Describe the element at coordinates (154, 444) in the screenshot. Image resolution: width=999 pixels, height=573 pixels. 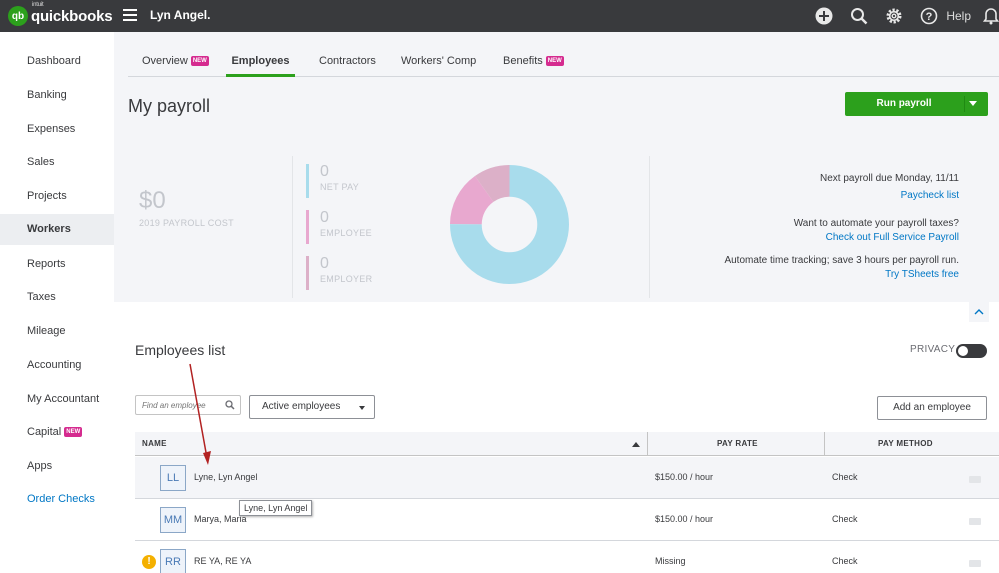
I see `column-name: NAME` at that location.